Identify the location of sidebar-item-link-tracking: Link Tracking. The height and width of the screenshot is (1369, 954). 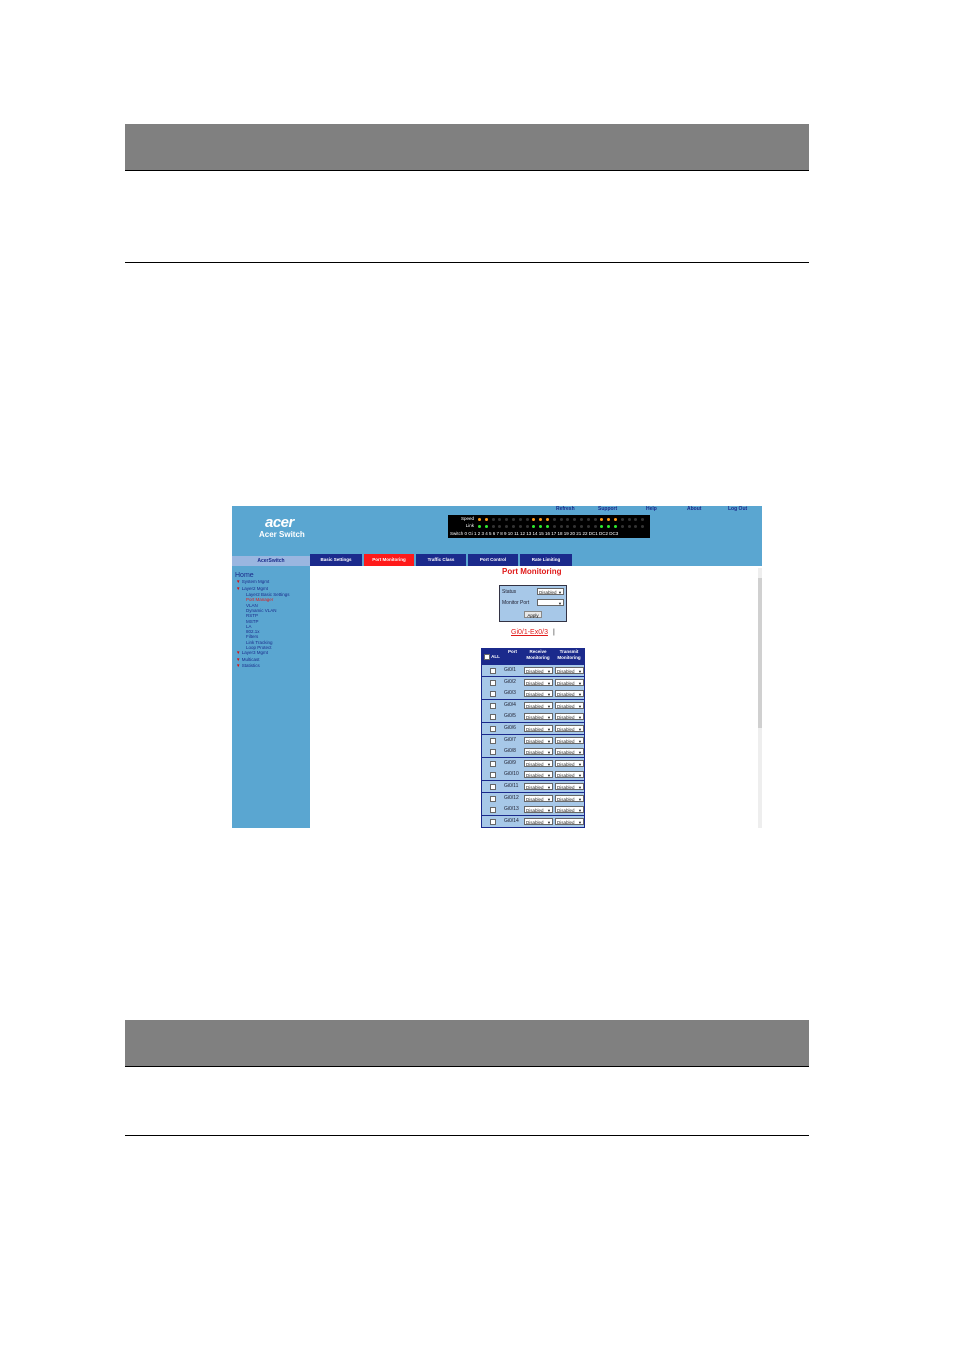
(259, 642).